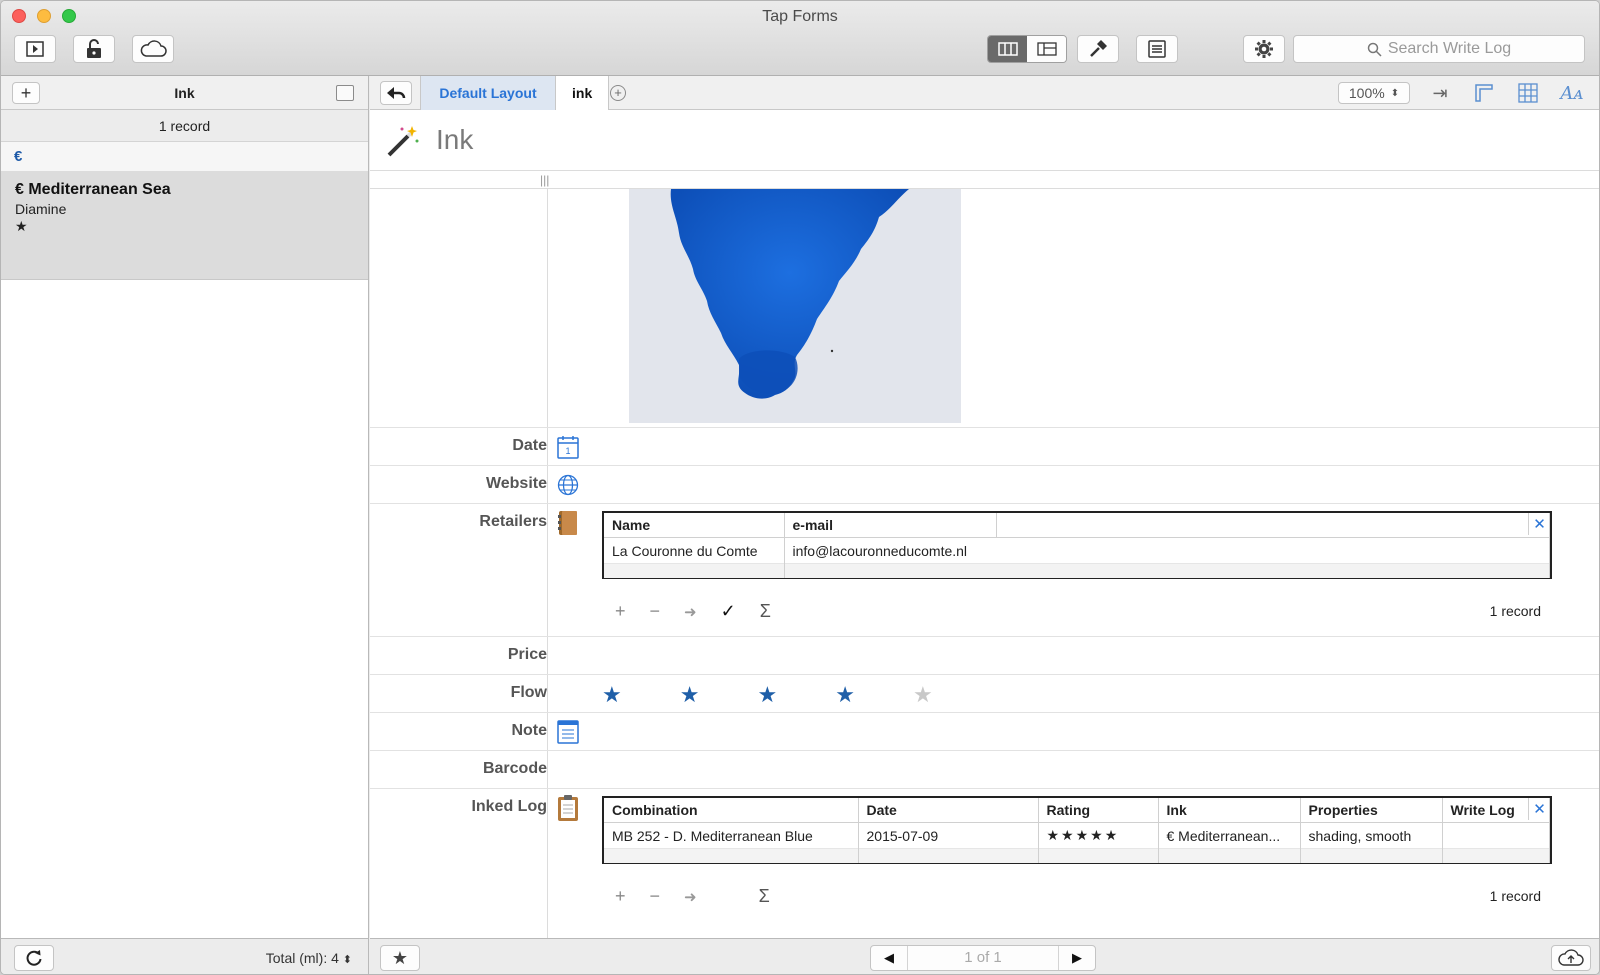  I want to click on next-record-button: ▶, so click(1077, 958).